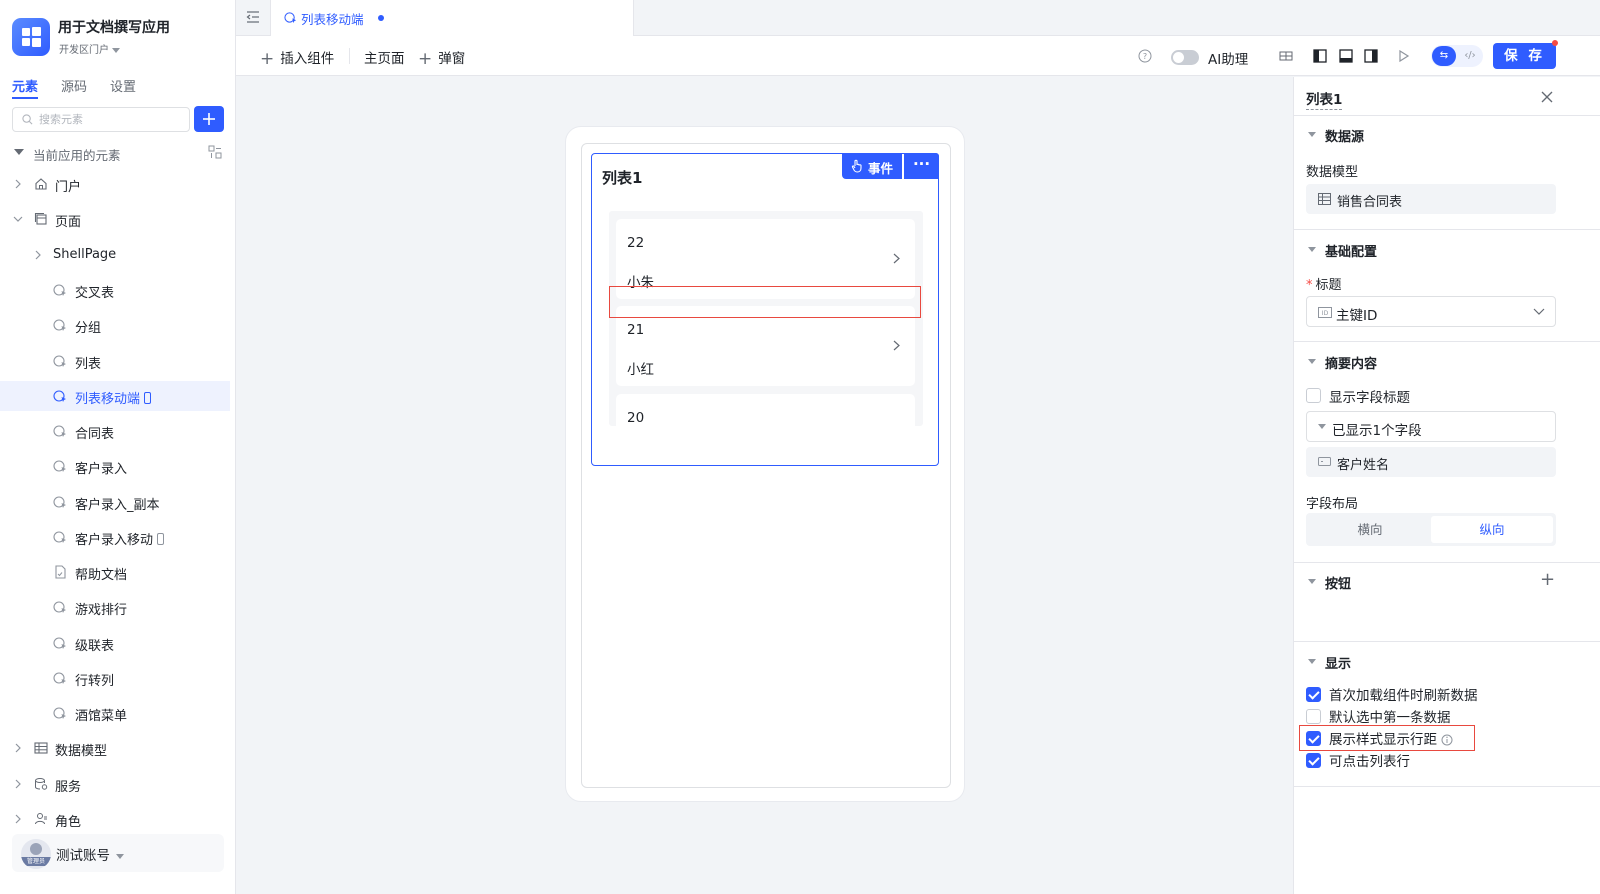  Describe the element at coordinates (1431, 311) in the screenshot. I see `title-select: ID 主键ID` at that location.